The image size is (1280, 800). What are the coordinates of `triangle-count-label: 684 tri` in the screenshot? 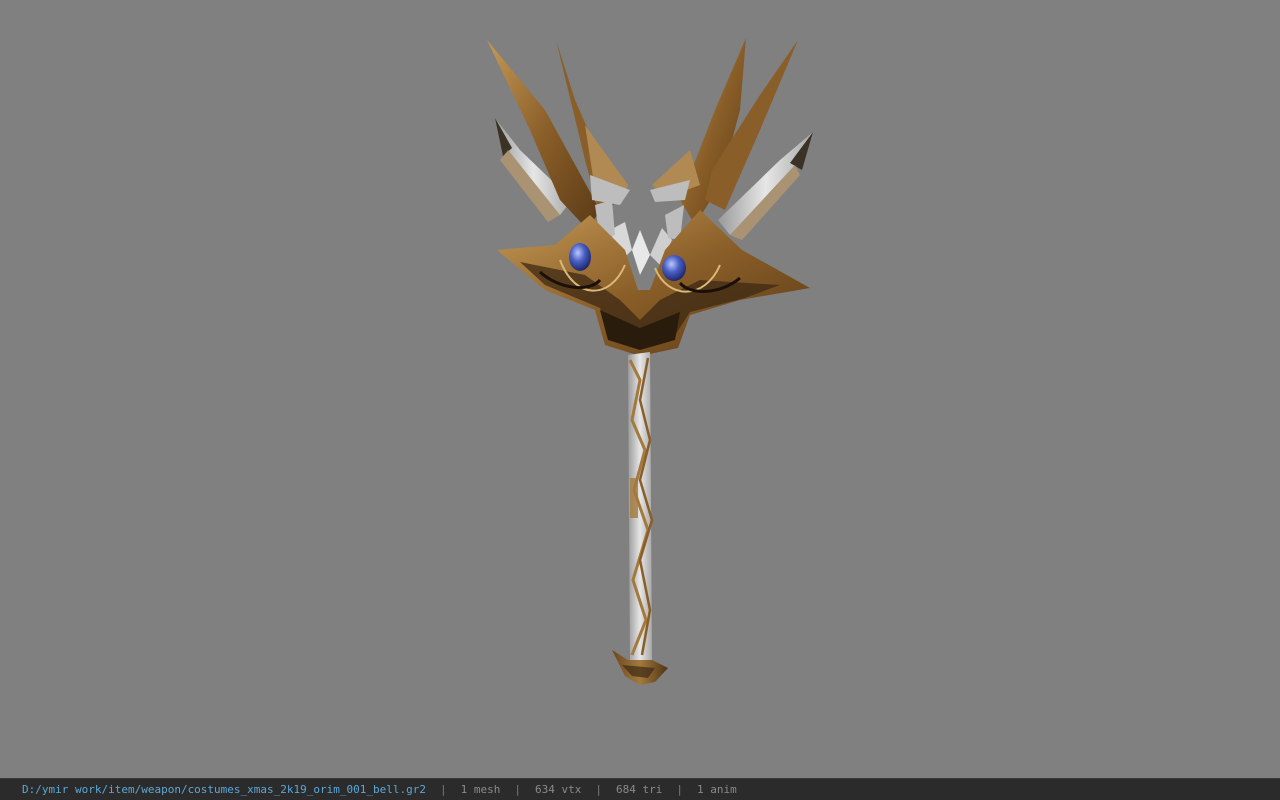 It's located at (639, 789).